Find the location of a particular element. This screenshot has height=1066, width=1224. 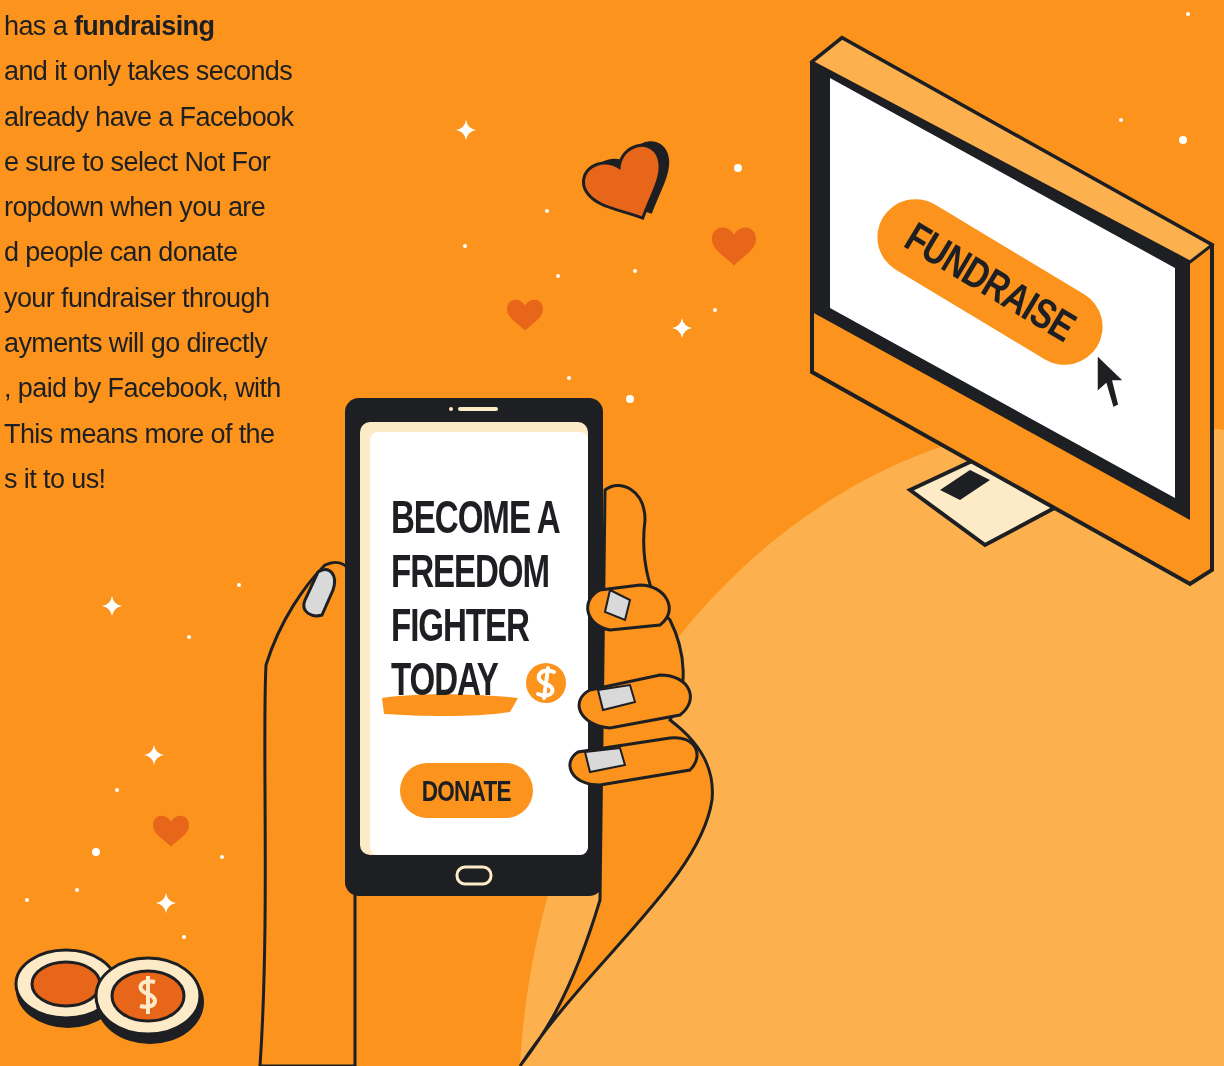

donate-button: DONATE is located at coordinates (466, 790).